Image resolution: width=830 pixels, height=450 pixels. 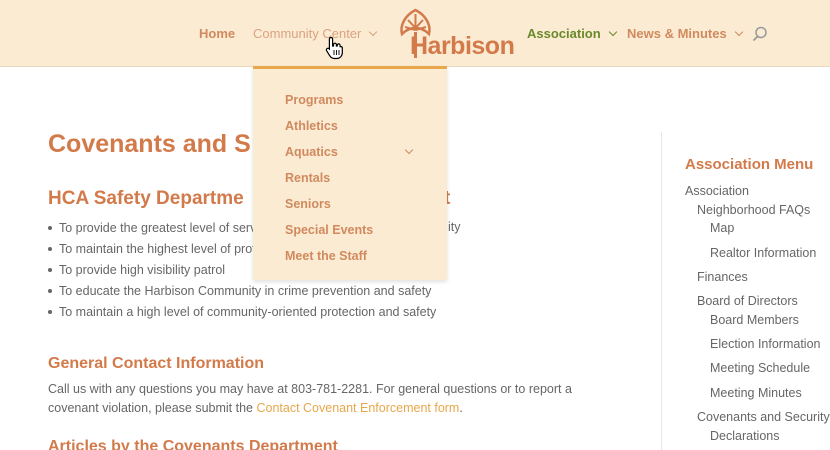 I want to click on dropdown-item-special-events: Special Events, so click(x=350, y=230).